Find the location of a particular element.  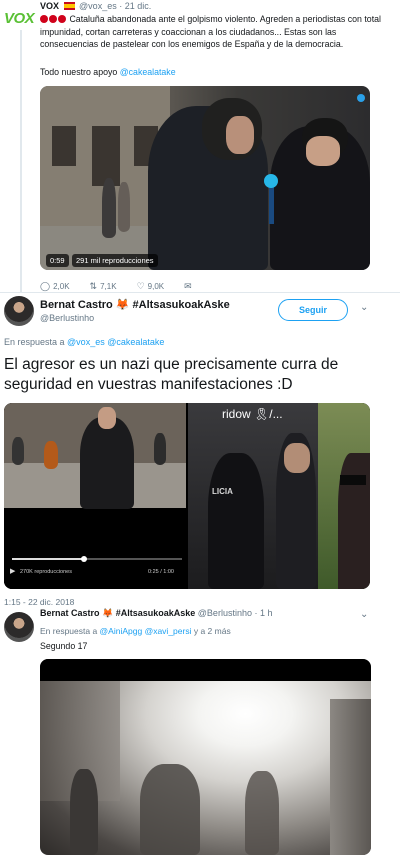

bald-man is located at coordinates (354, 521).